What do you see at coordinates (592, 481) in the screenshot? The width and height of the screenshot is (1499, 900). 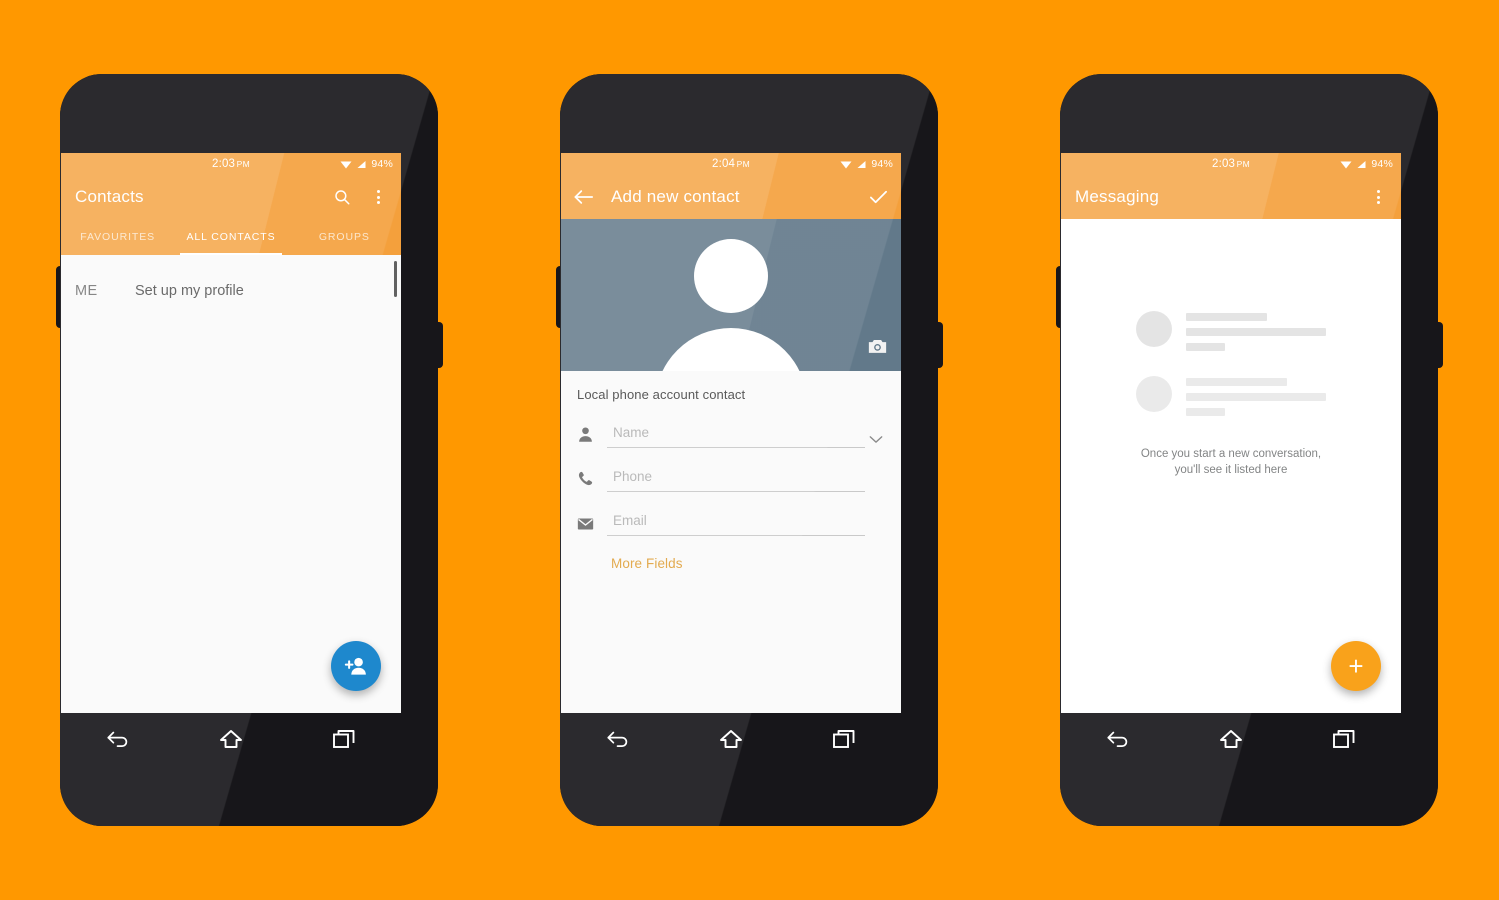 I see `phone-icon` at bounding box center [592, 481].